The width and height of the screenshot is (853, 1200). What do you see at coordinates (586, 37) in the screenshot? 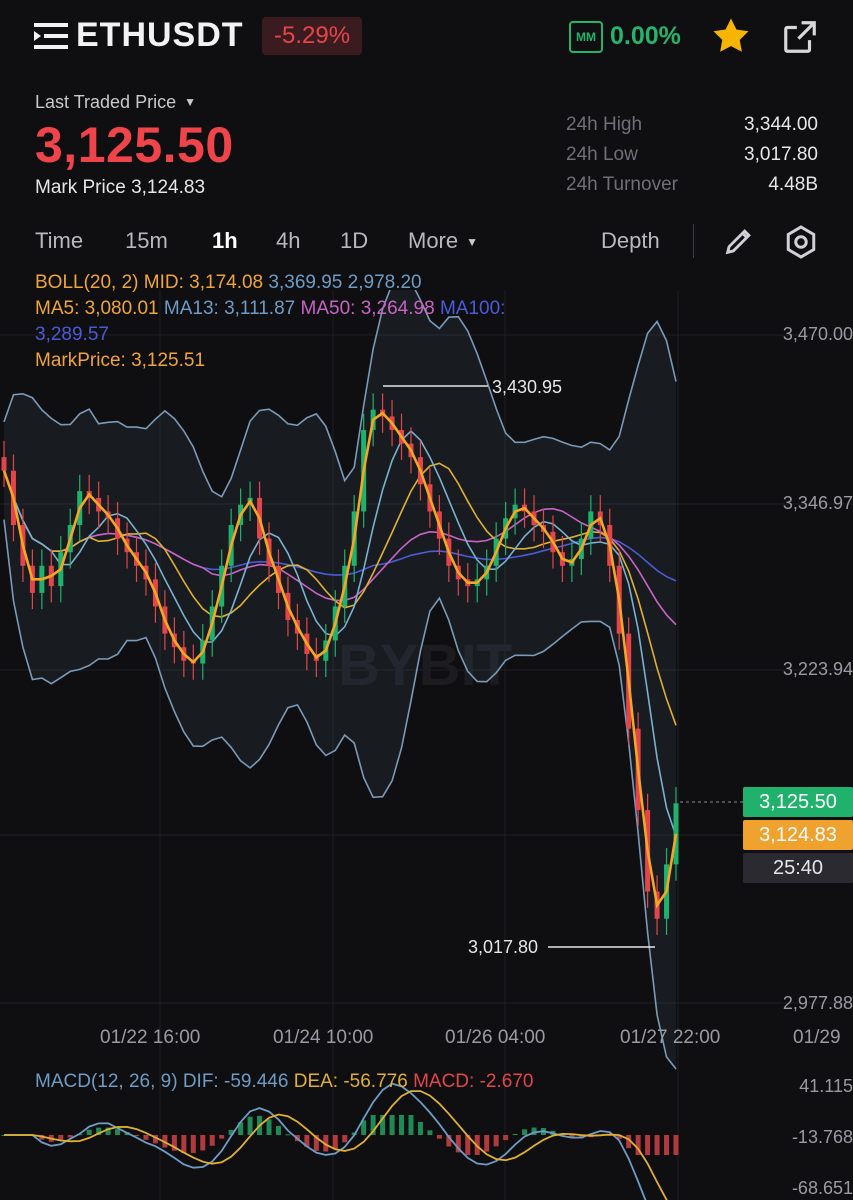
I see `mm-icon: MM` at bounding box center [586, 37].